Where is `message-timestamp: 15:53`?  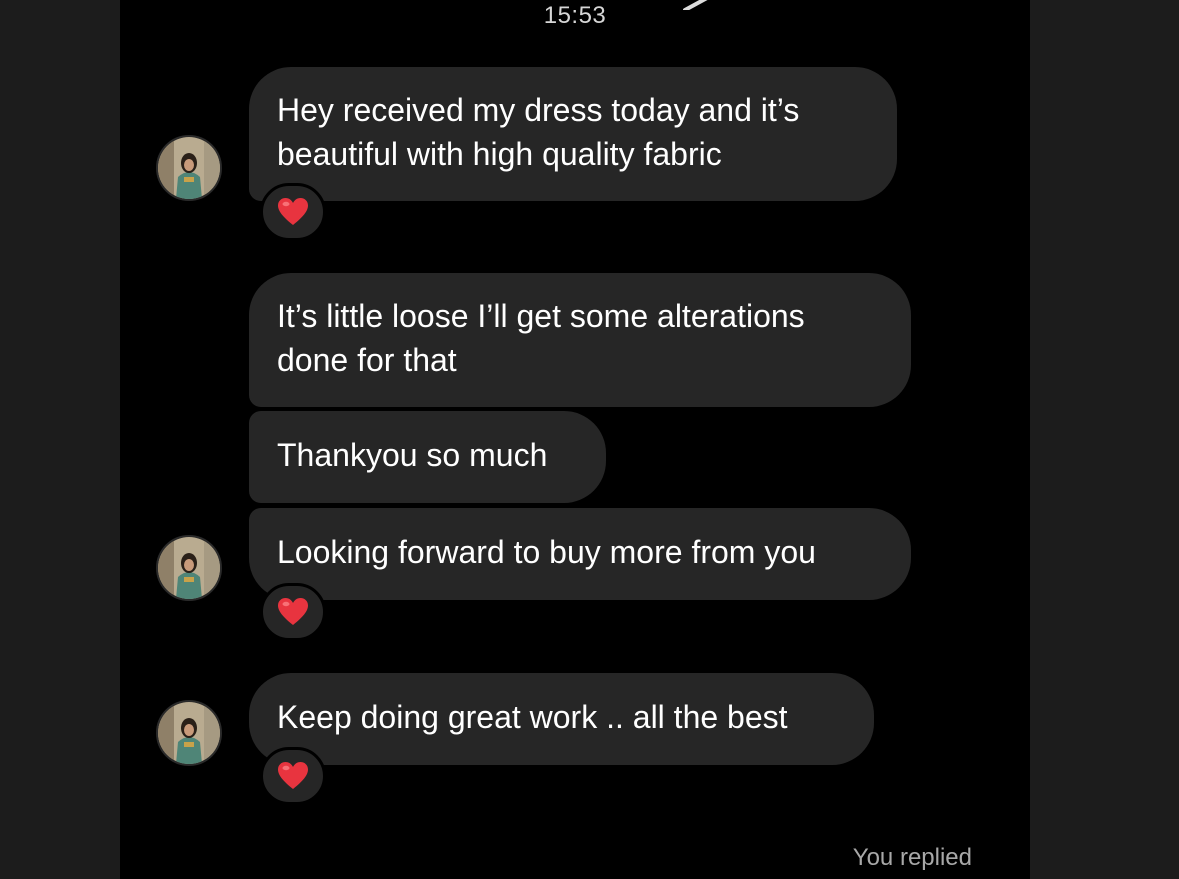
message-timestamp: 15:53 is located at coordinates (575, 15).